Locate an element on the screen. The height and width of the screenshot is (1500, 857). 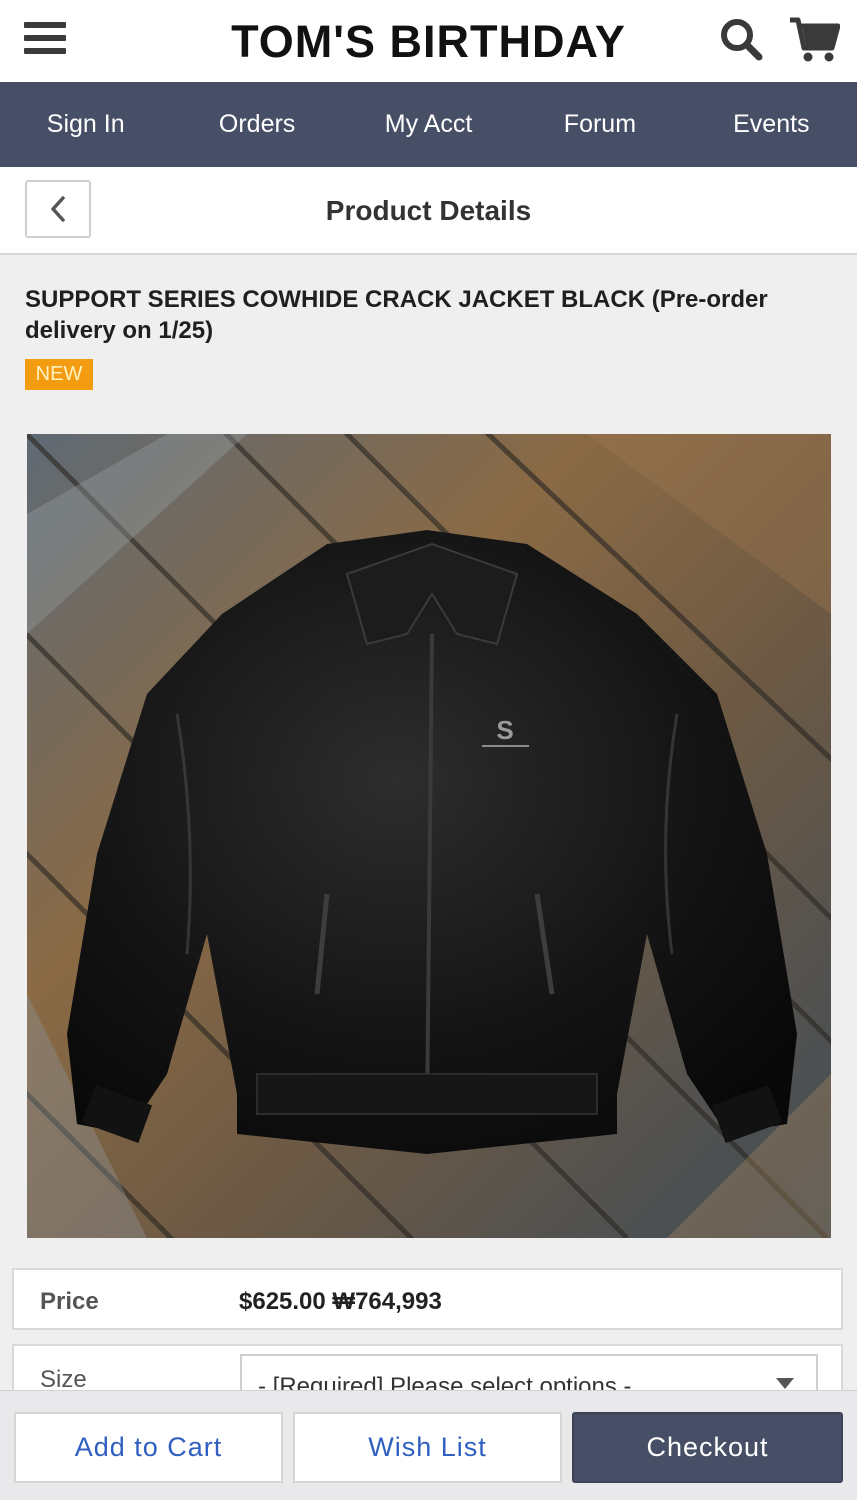
search-icon is located at coordinates (741, 39).